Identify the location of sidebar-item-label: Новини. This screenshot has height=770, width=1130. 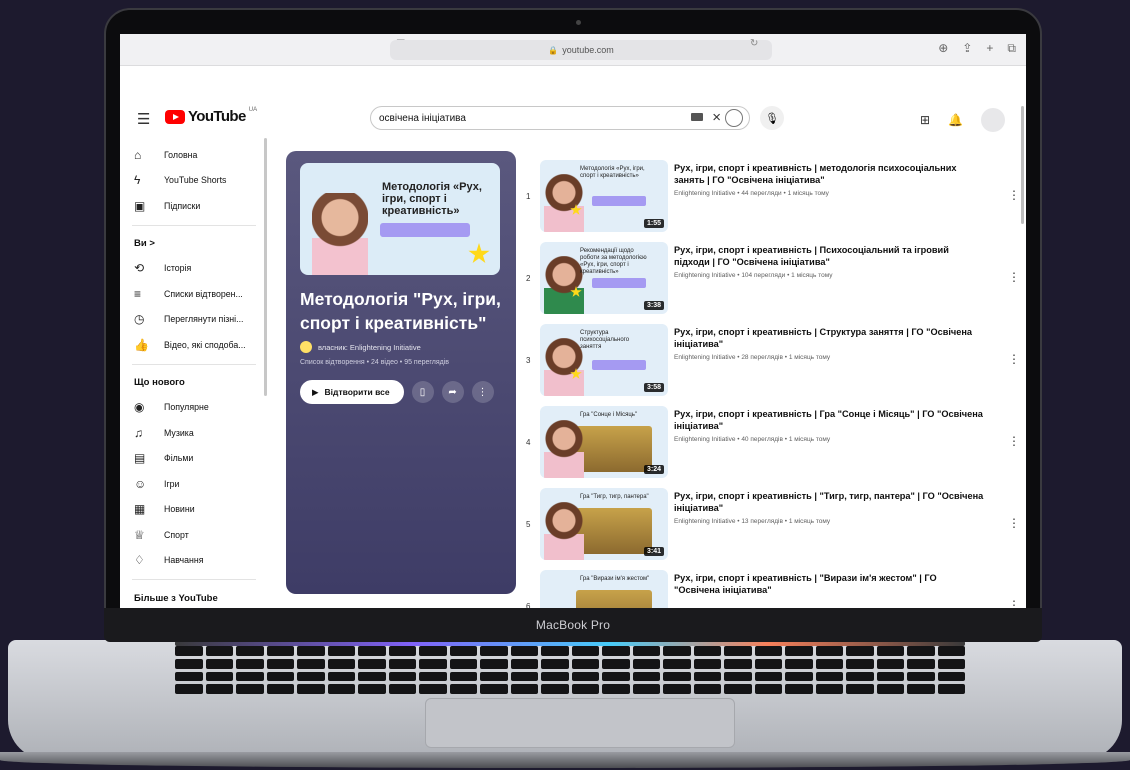
(179, 509).